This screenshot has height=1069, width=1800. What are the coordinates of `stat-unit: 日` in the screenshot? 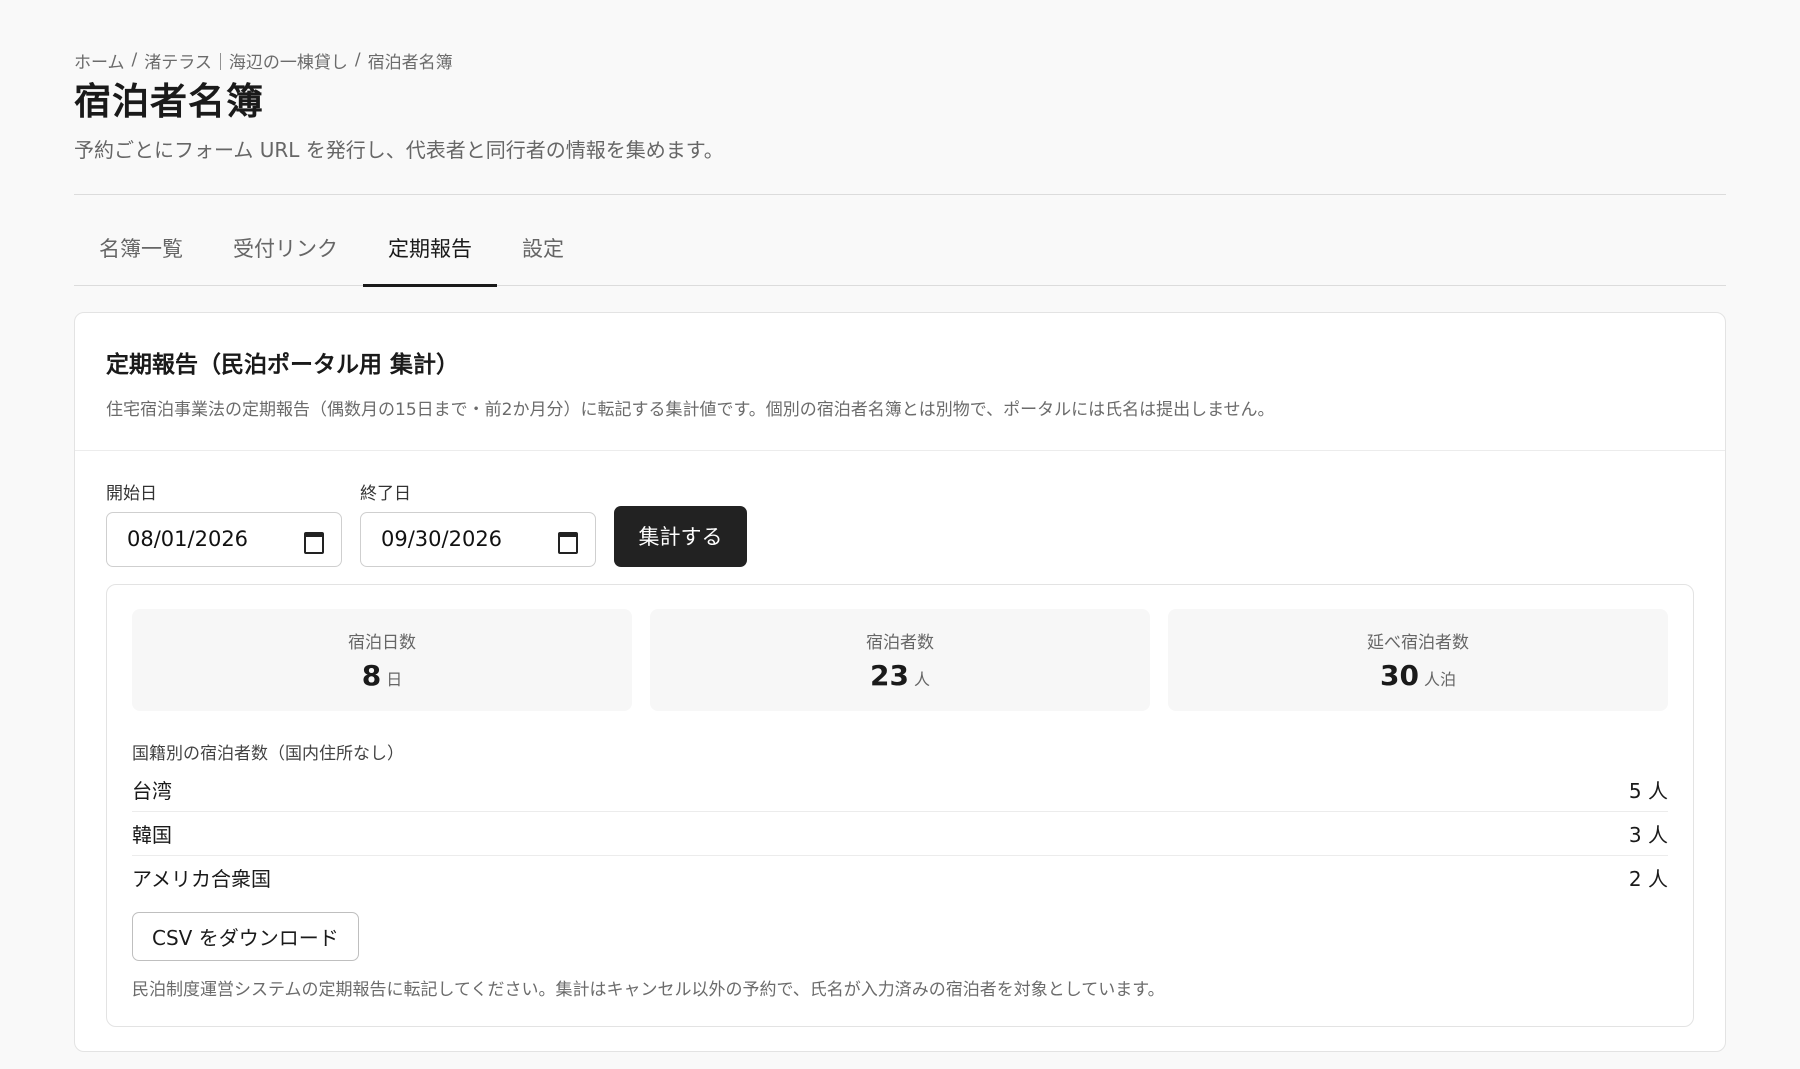 It's located at (394, 679).